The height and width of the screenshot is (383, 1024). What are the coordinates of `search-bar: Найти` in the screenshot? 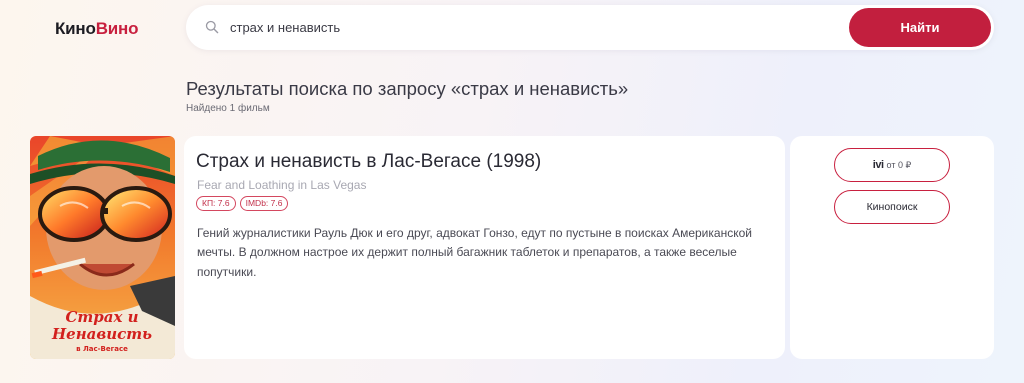 It's located at (590, 27).